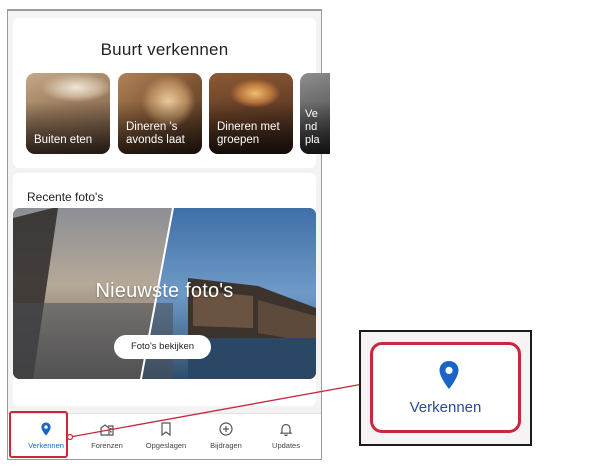  What do you see at coordinates (166, 445) in the screenshot?
I see `nav-label: Opgeslagen` at bounding box center [166, 445].